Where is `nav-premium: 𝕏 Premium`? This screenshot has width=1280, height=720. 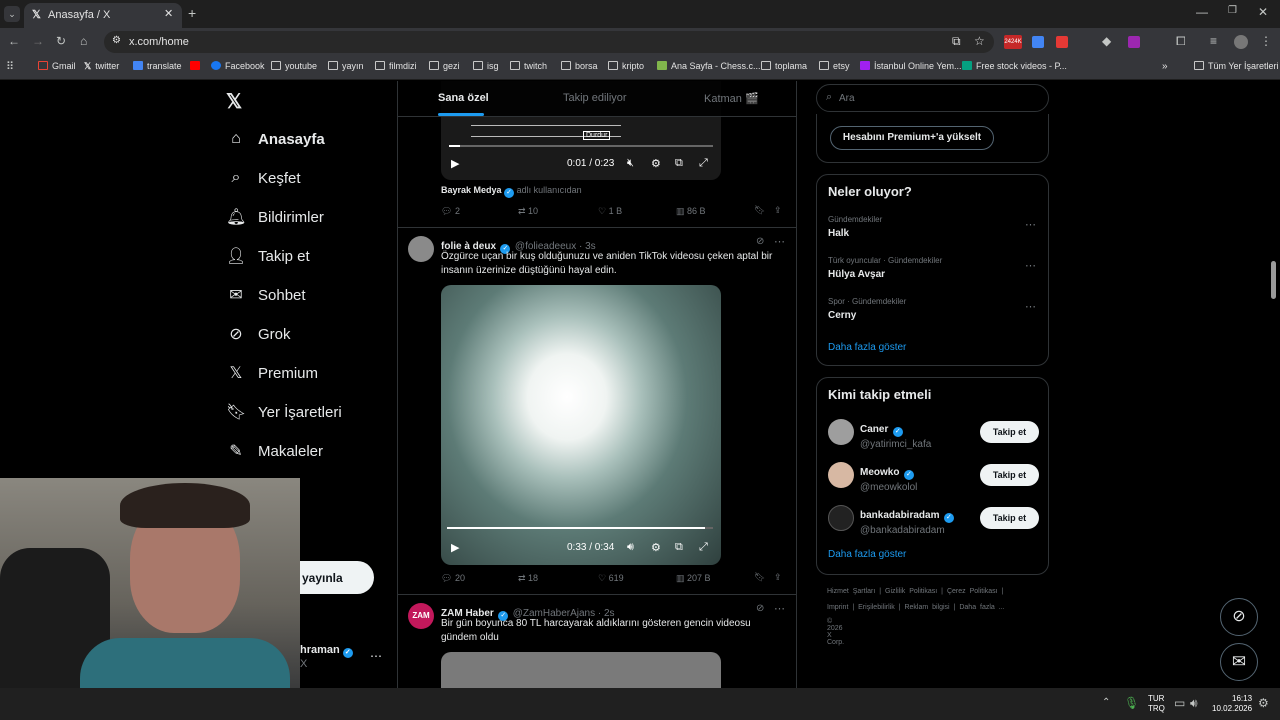 nav-premium: 𝕏 Premium is located at coordinates (272, 373).